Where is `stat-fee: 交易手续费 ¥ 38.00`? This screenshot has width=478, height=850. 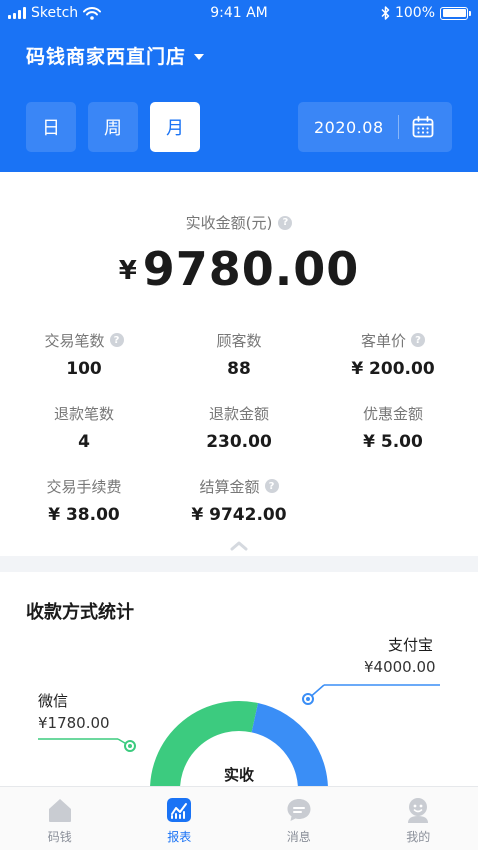 stat-fee: 交易手续费 ¥ 38.00 is located at coordinates (84, 501).